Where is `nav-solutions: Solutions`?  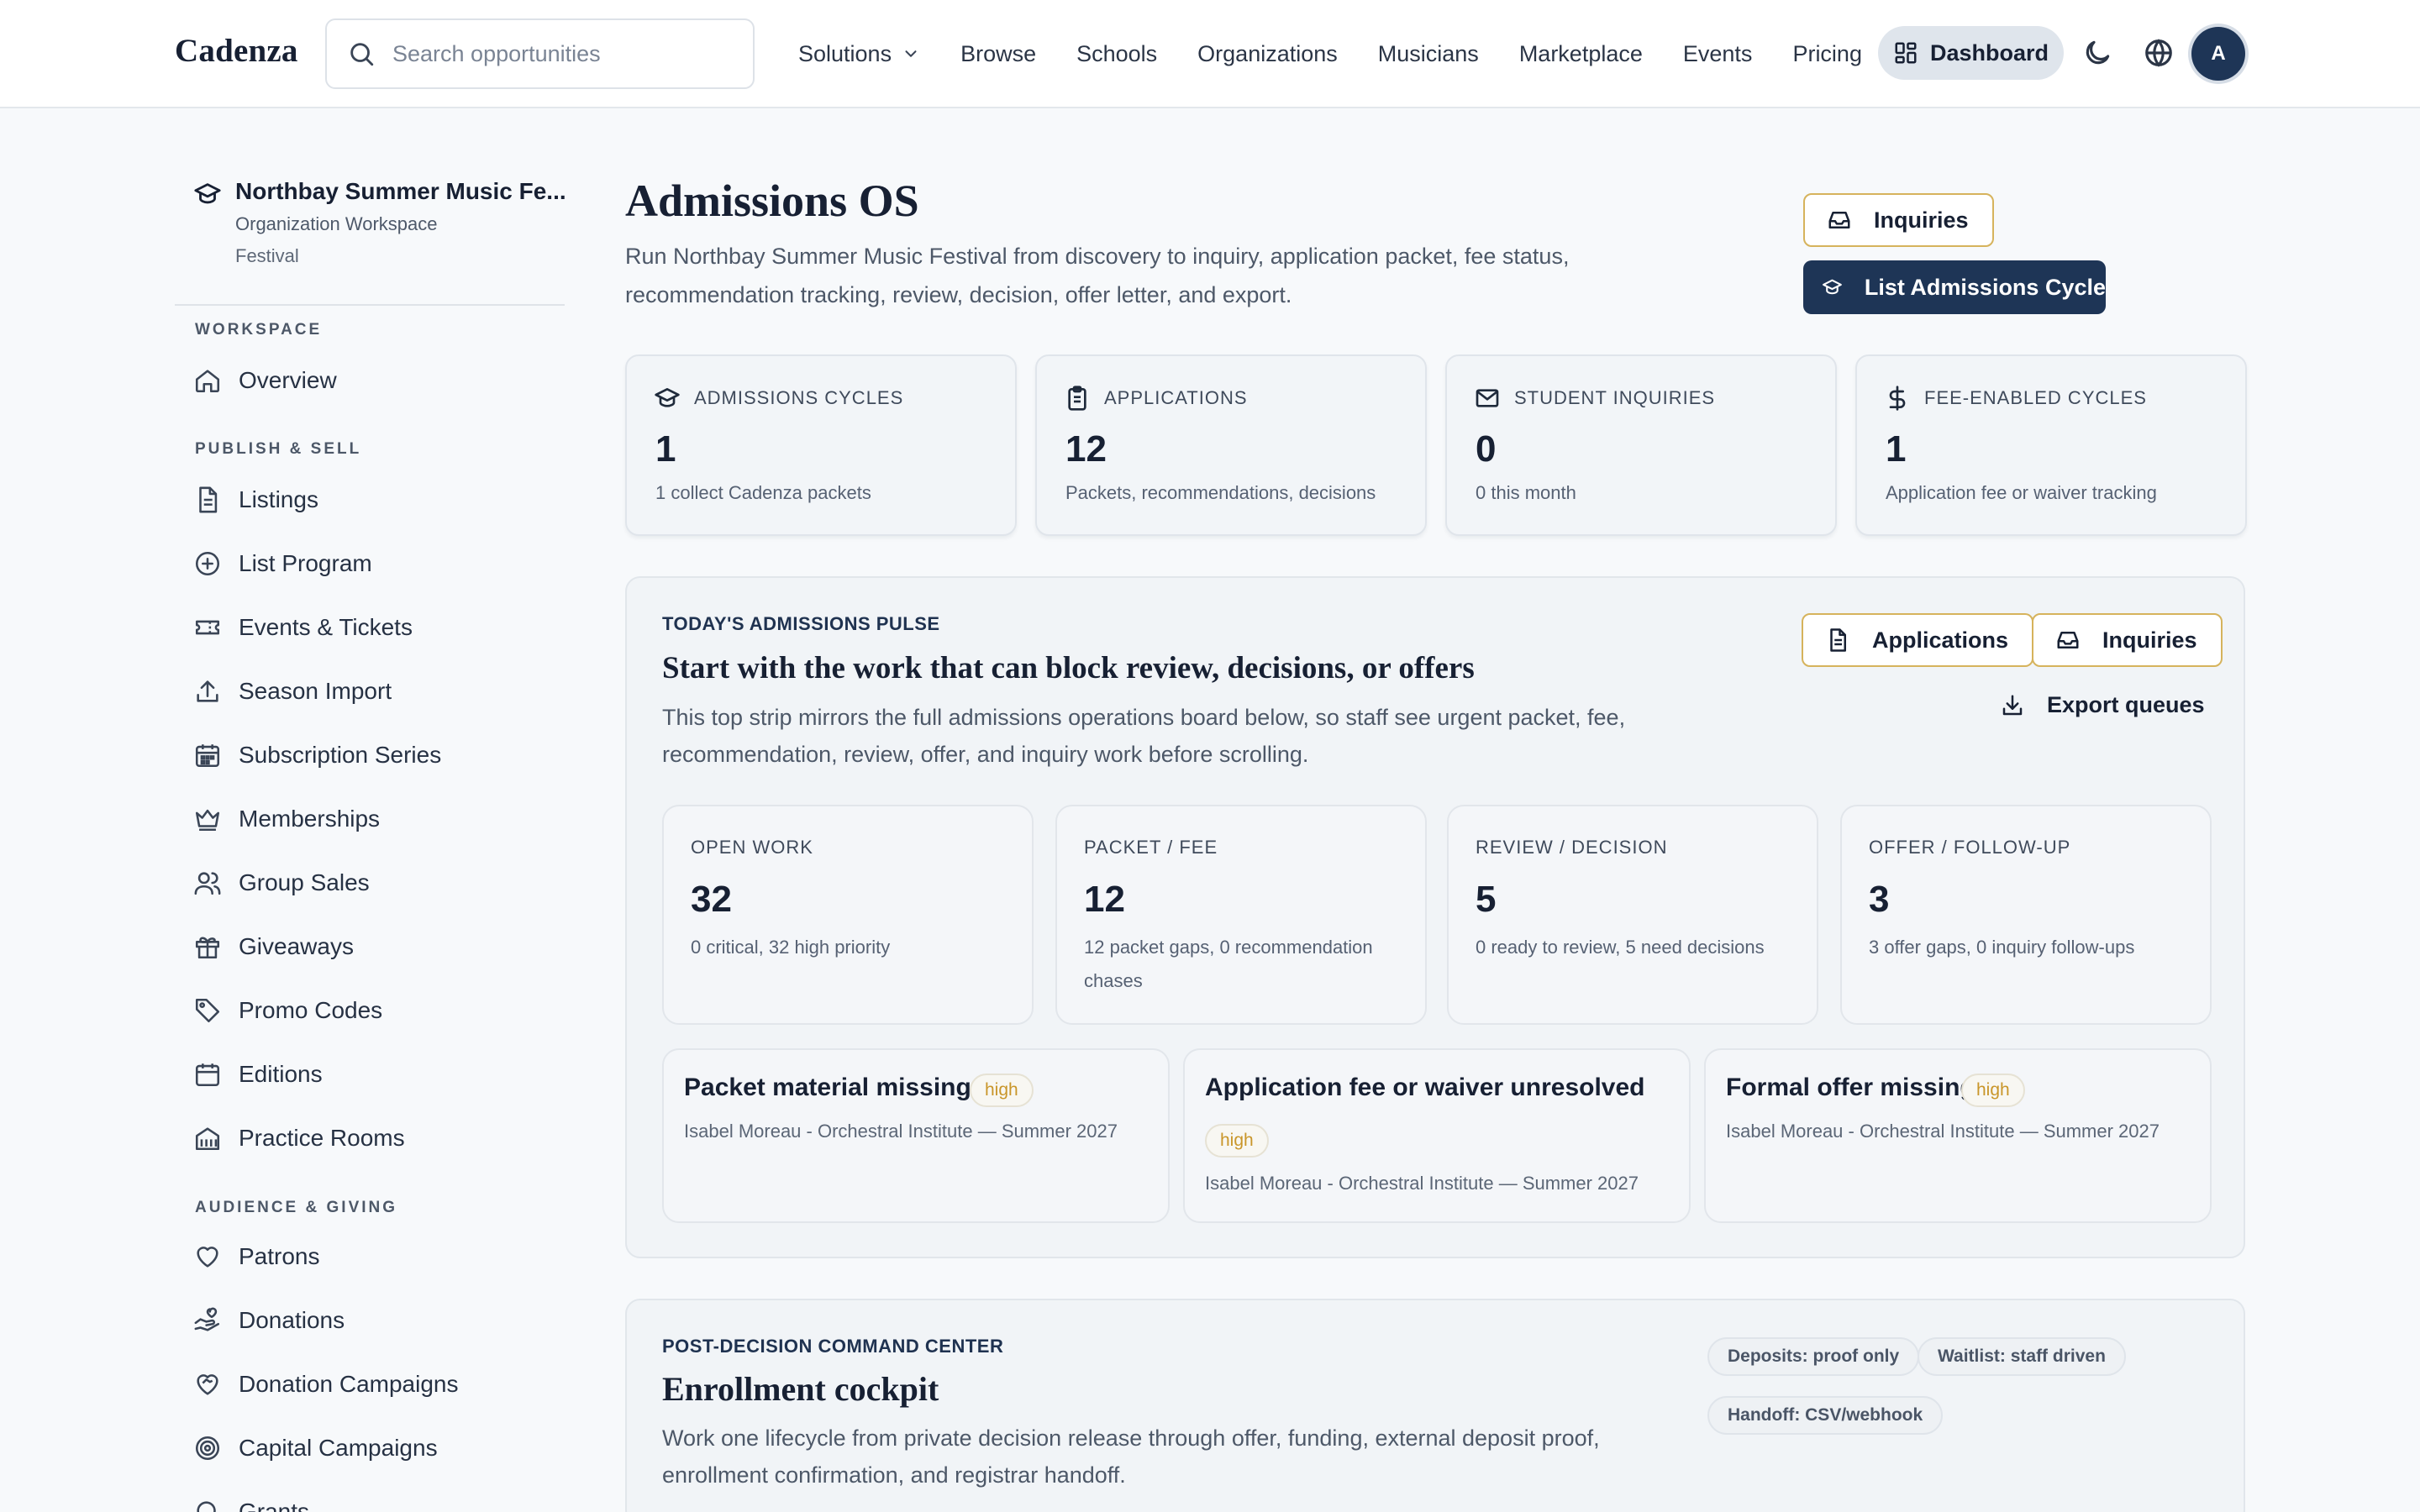
nav-solutions: Solutions is located at coordinates (859, 54).